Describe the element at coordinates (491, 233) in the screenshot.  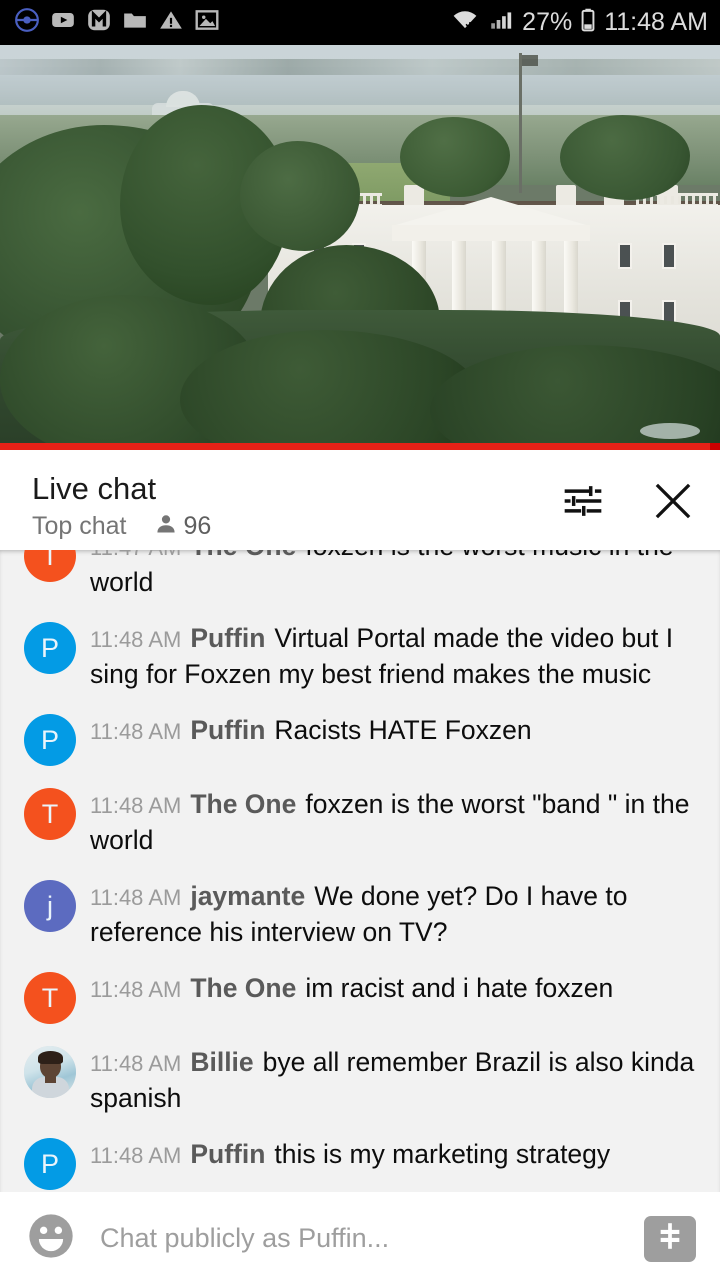
I see `video-entablature` at that location.